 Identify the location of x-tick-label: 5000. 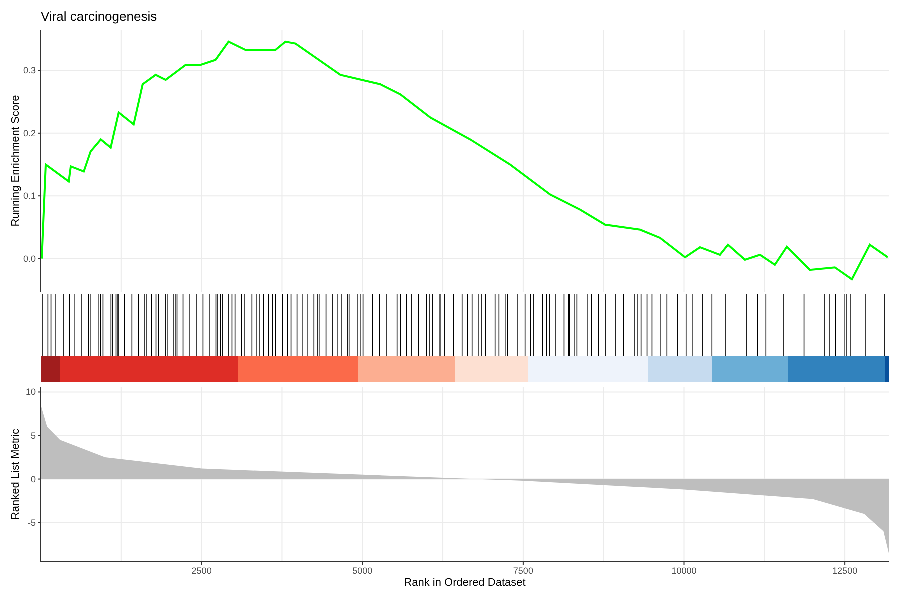
(362, 571).